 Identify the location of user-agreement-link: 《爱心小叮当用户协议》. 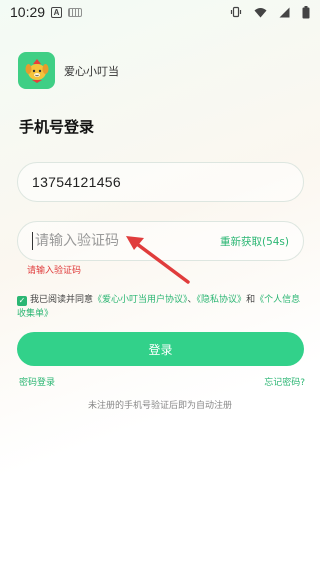
(140, 300).